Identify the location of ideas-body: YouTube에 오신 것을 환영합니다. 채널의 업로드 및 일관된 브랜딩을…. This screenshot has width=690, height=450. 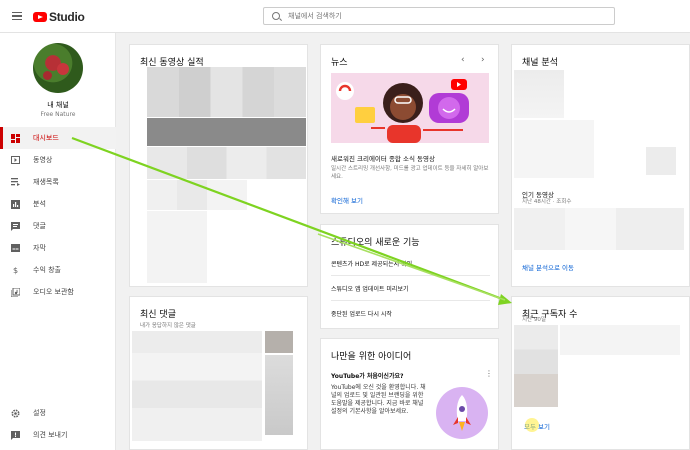
(378, 399).